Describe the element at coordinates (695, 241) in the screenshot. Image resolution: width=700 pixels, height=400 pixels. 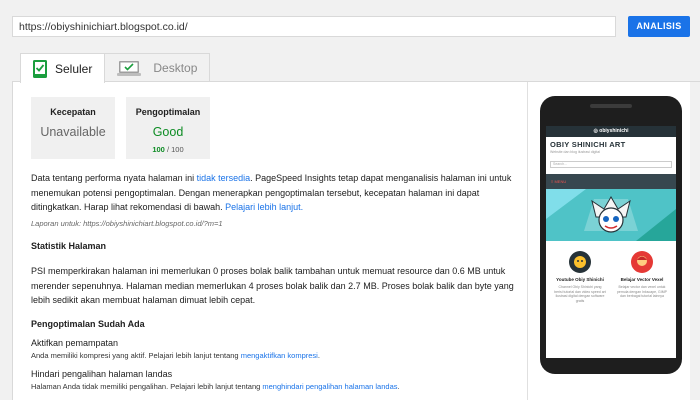
I see `page-scrollbar` at that location.